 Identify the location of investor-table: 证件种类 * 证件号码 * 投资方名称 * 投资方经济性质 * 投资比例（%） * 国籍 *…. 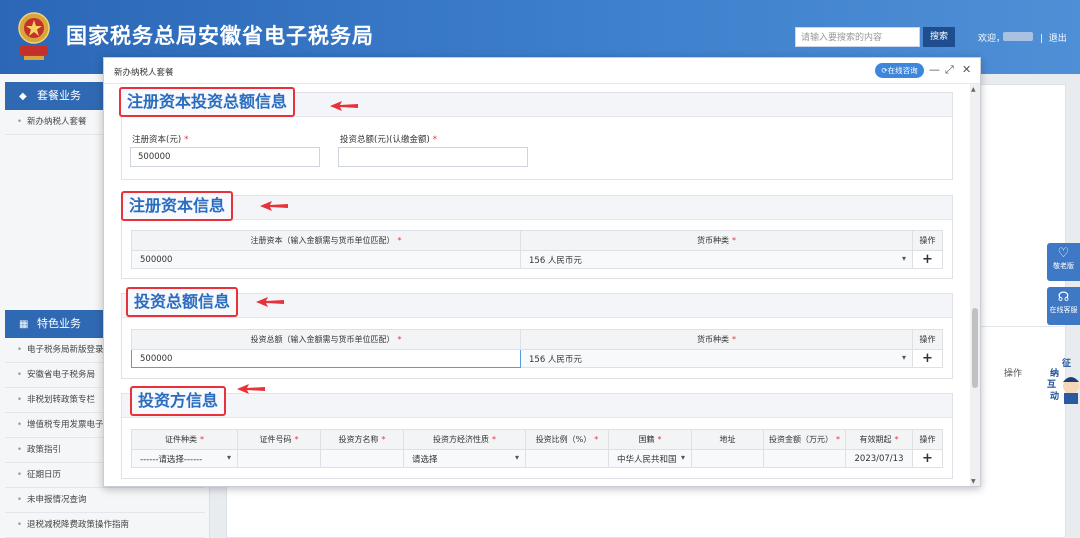
(537, 448).